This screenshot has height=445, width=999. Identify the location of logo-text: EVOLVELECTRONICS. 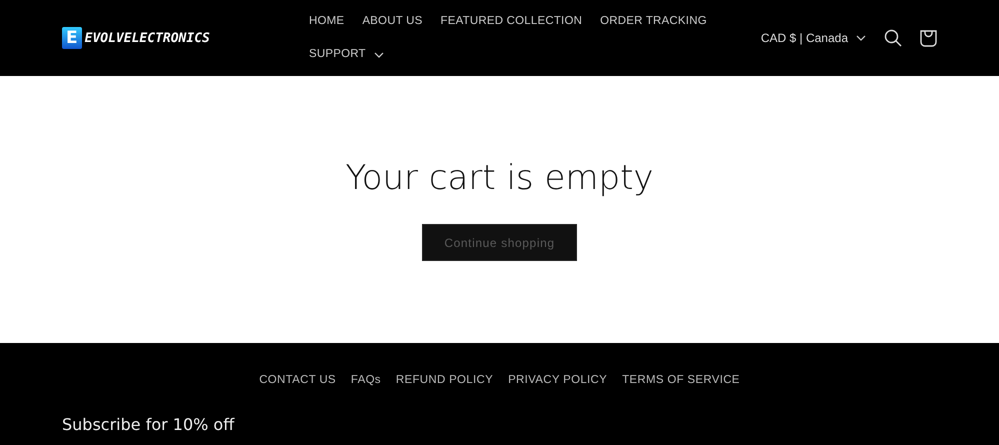
(147, 38).